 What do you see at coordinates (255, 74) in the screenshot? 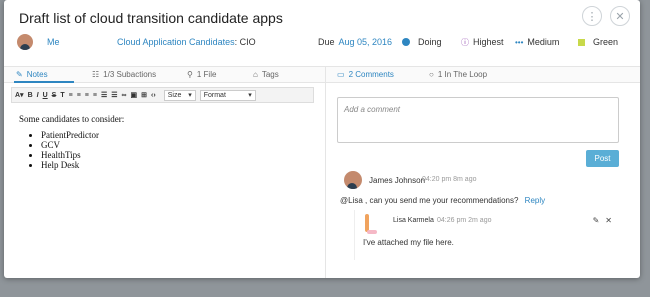
I see `tag-icon: ⌂` at bounding box center [255, 74].